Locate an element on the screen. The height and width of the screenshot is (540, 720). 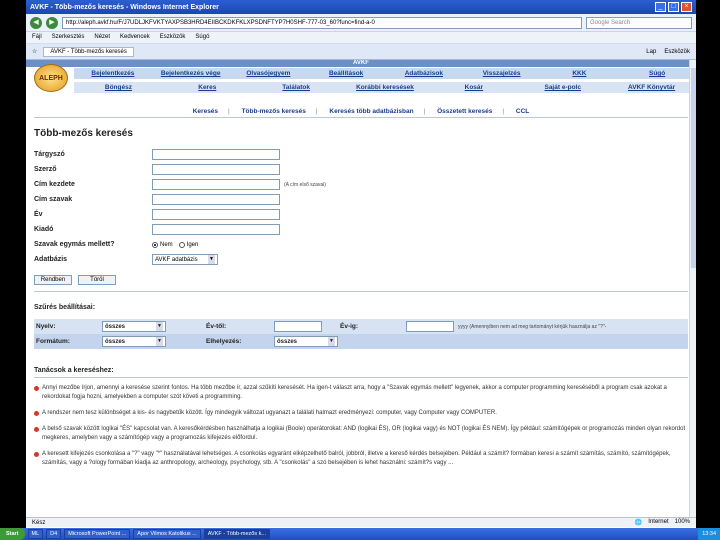
year-to-input is located at coordinates (430, 326).